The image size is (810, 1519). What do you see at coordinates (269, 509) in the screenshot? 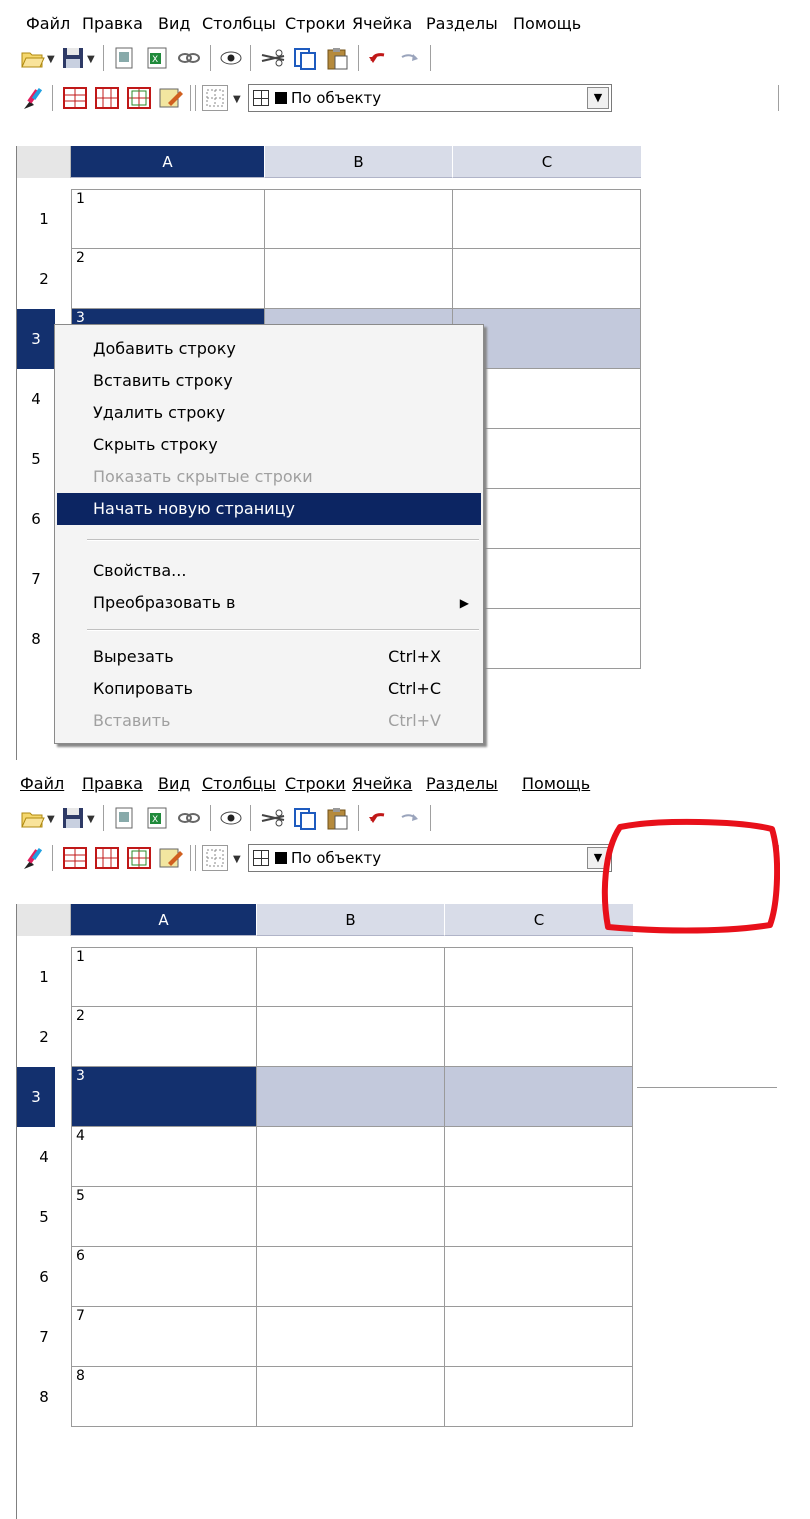
I see `menu-item-new-page: Начать новую страницу` at bounding box center [269, 509].